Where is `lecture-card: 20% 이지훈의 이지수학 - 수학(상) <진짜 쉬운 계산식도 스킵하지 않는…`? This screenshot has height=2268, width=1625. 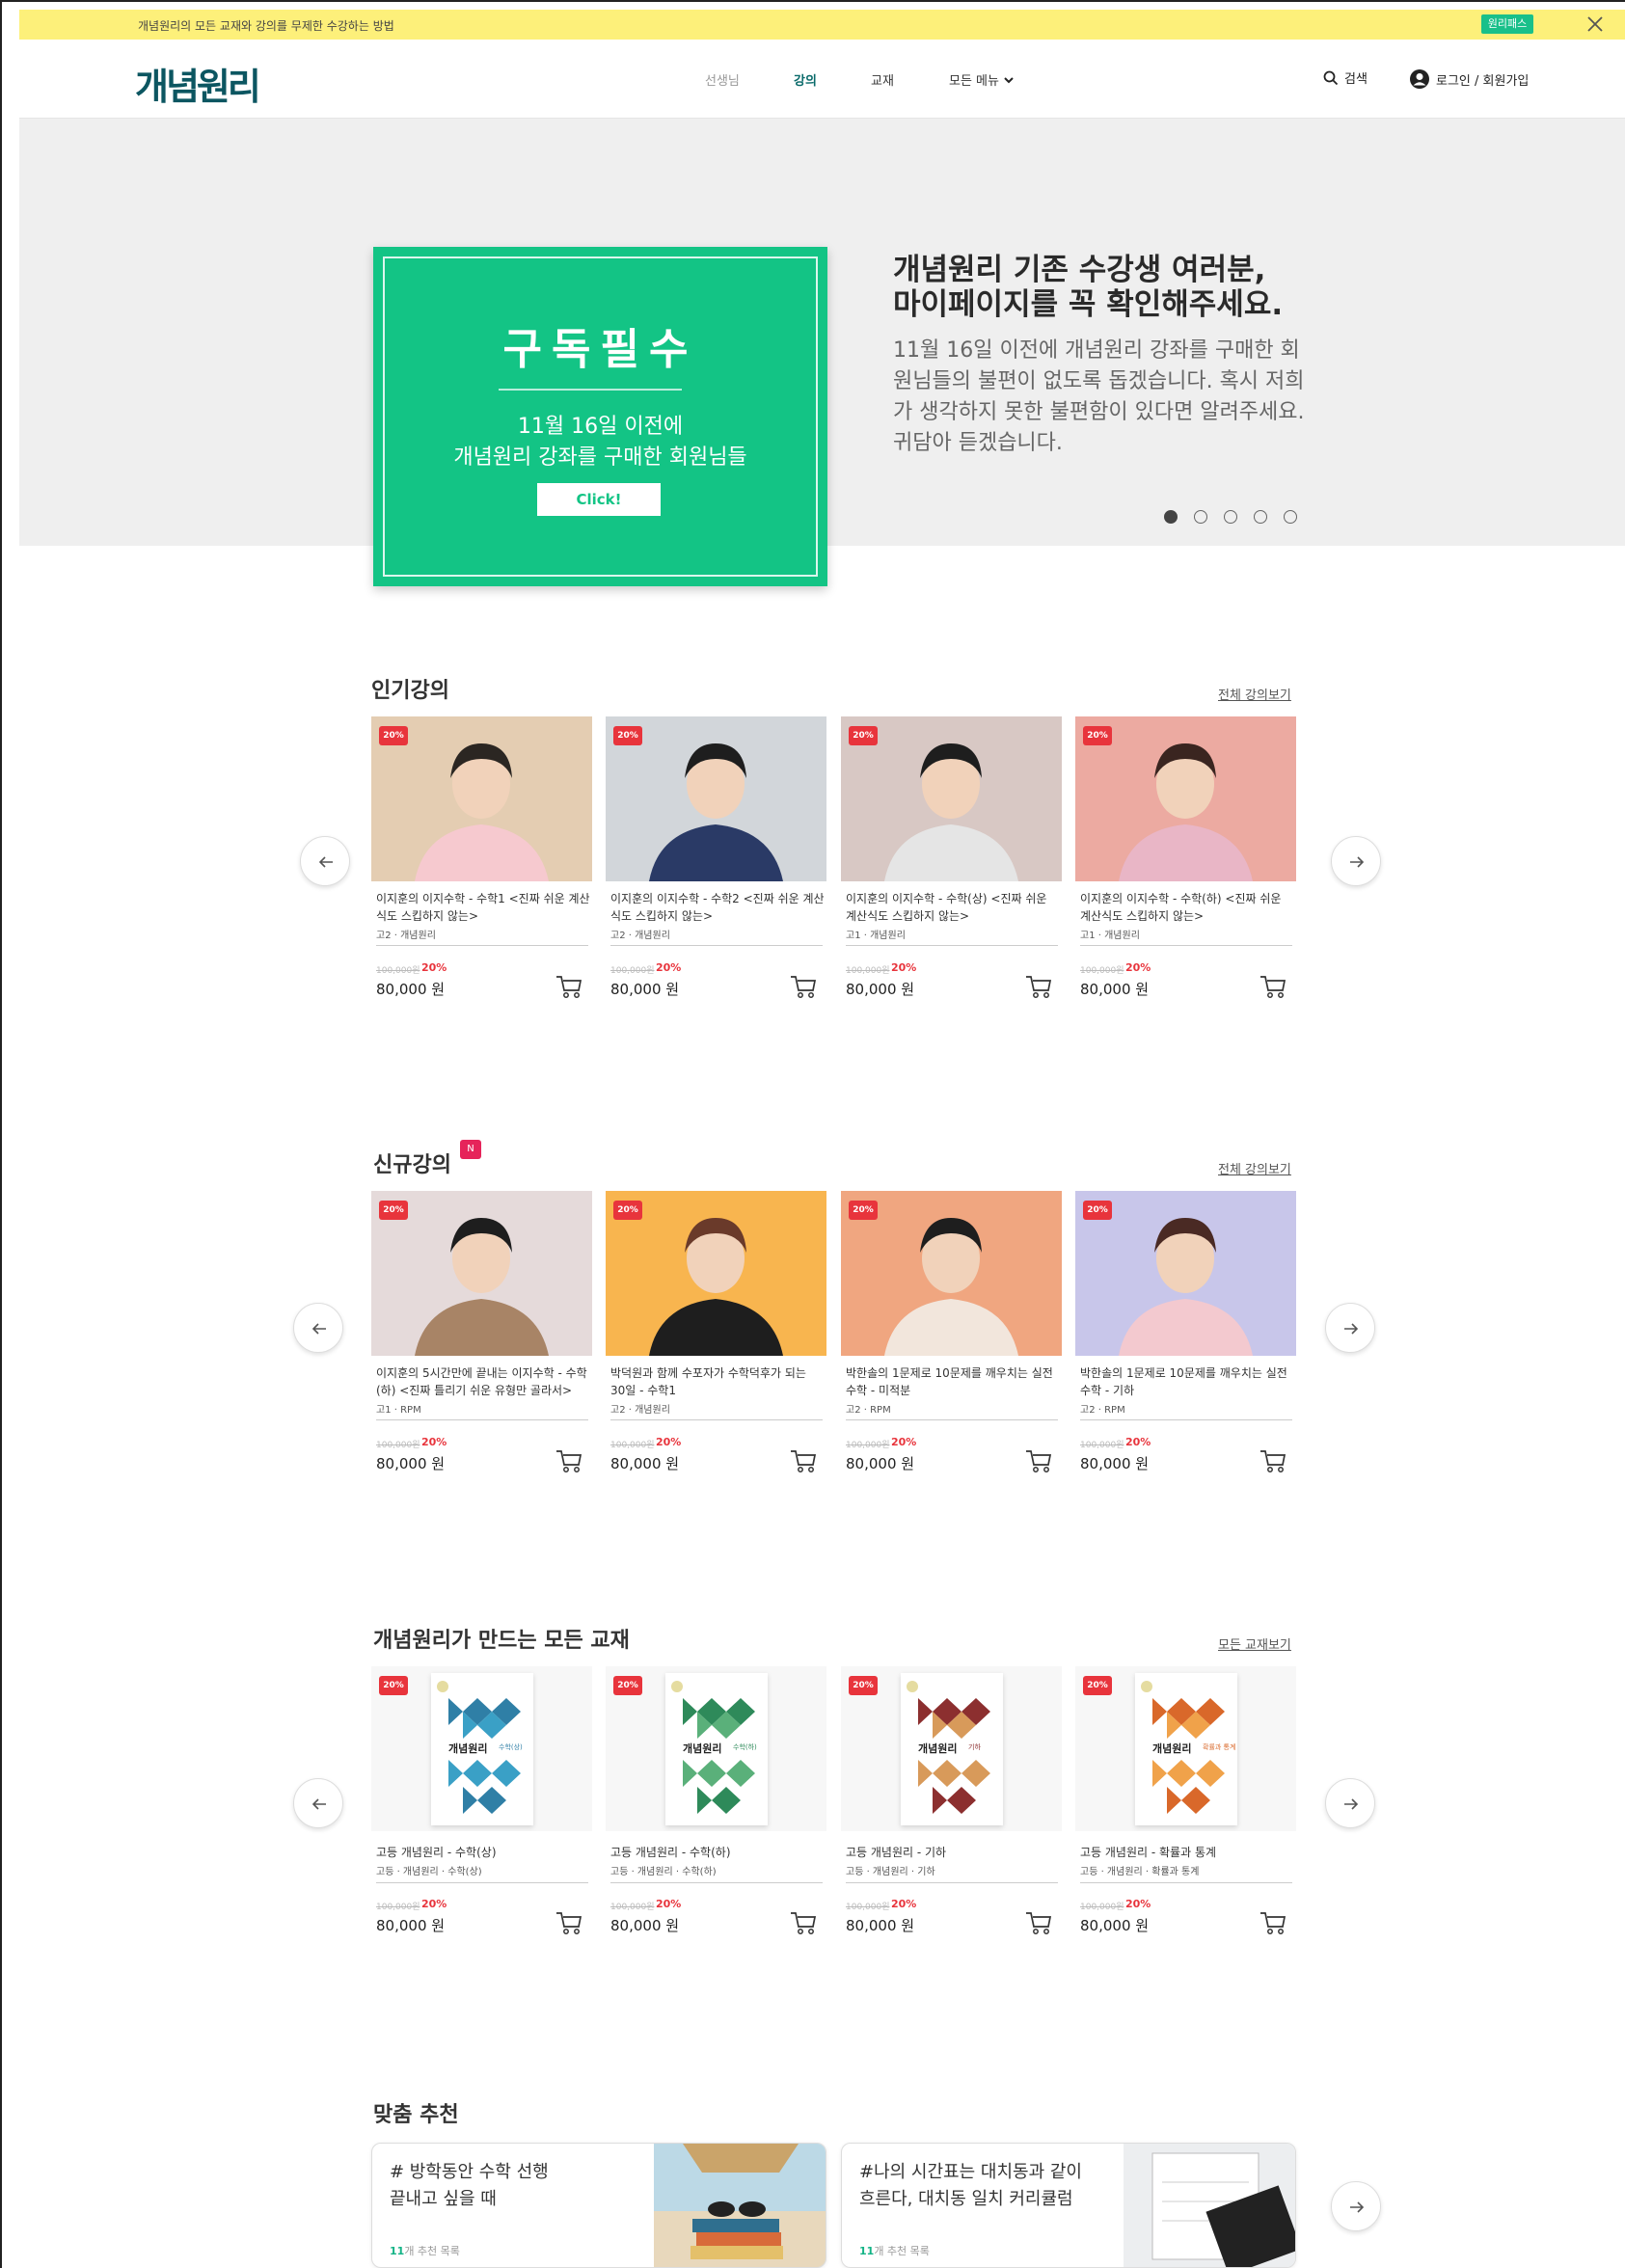 lecture-card: 20% 이지훈의 이지수학 - 수학(상) <진짜 쉬운 계산식도 스킵하지 않는… is located at coordinates (951, 870).